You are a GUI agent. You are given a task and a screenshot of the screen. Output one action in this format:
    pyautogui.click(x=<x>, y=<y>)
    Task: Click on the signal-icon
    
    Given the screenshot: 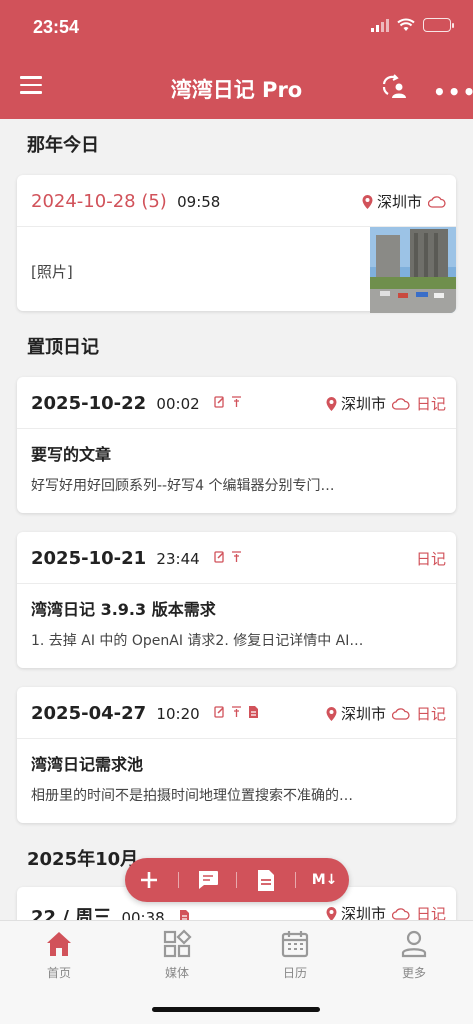 What is the action you would take?
    pyautogui.click(x=380, y=25)
    